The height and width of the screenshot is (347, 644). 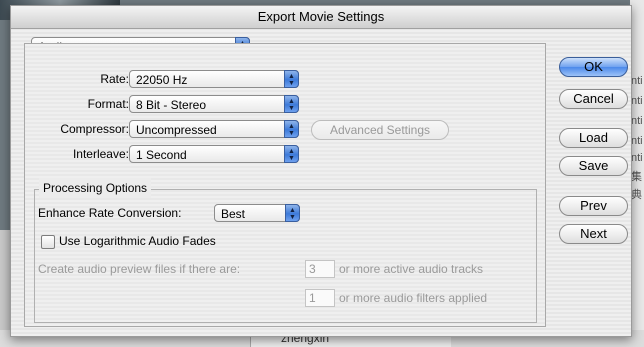 What do you see at coordinates (320, 269) in the screenshot?
I see `audio-tracks-field: 3` at bounding box center [320, 269].